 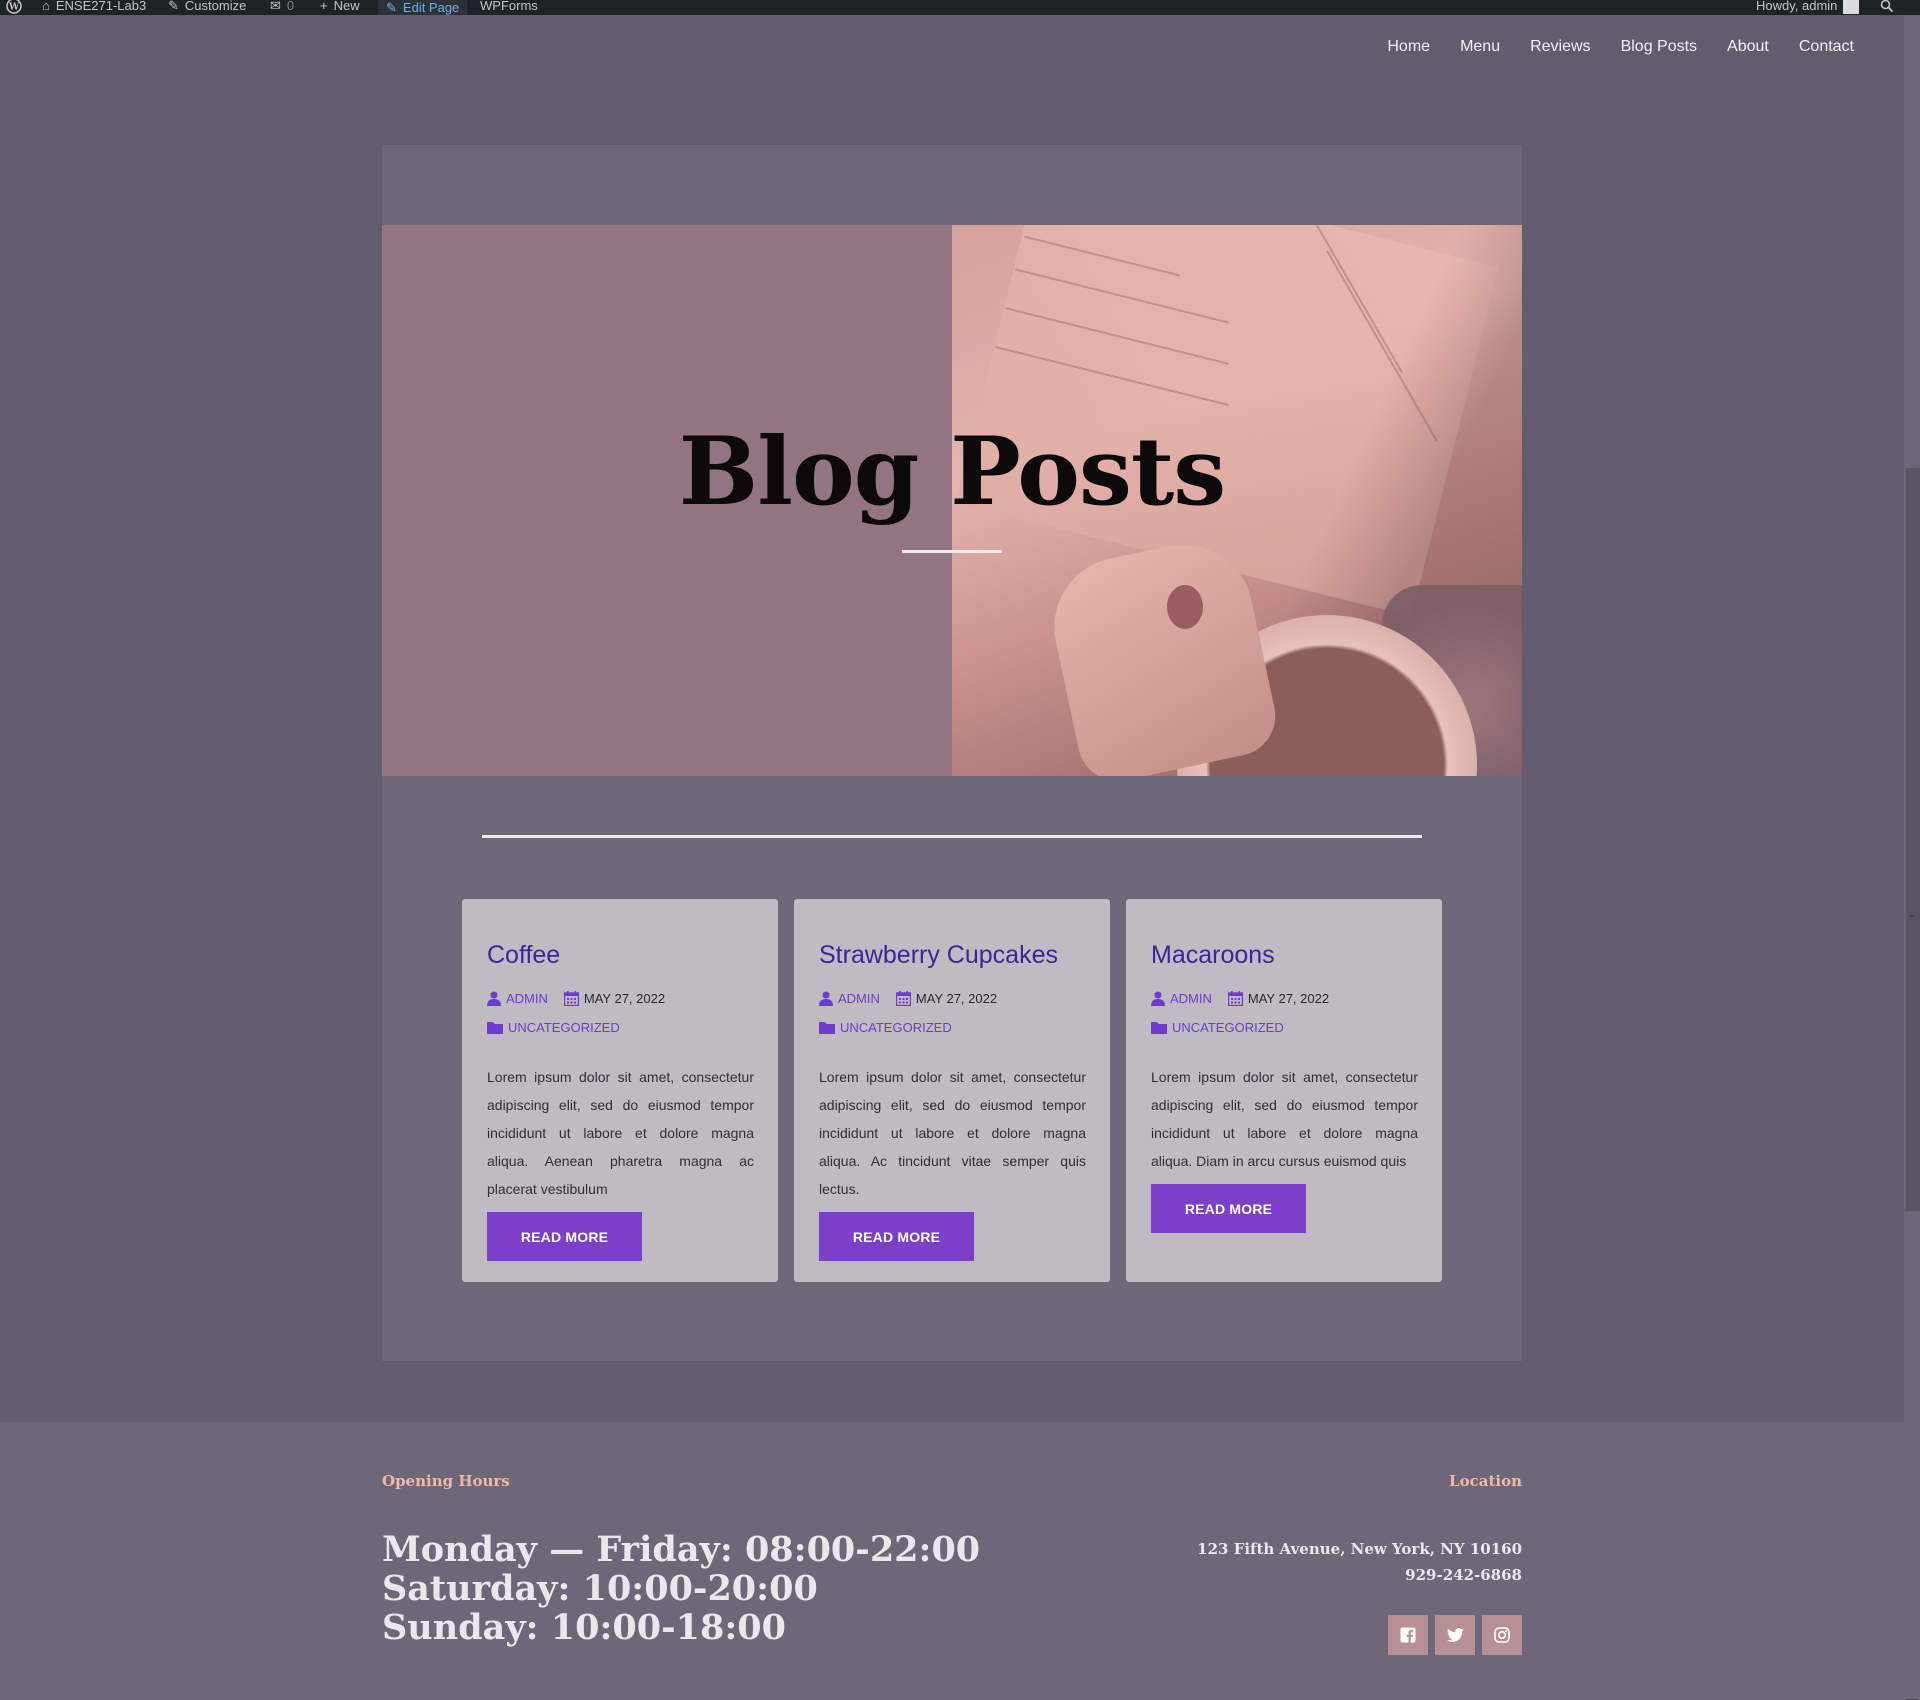 I want to click on instagram-icon, so click(x=1502, y=1635).